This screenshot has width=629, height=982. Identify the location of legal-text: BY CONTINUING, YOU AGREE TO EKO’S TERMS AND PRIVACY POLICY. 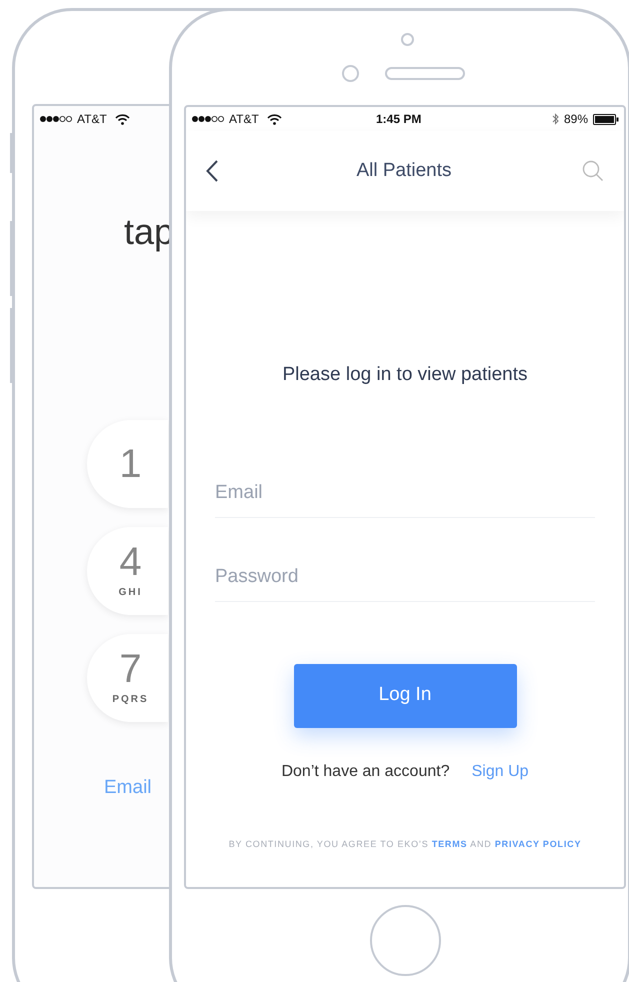
(405, 844).